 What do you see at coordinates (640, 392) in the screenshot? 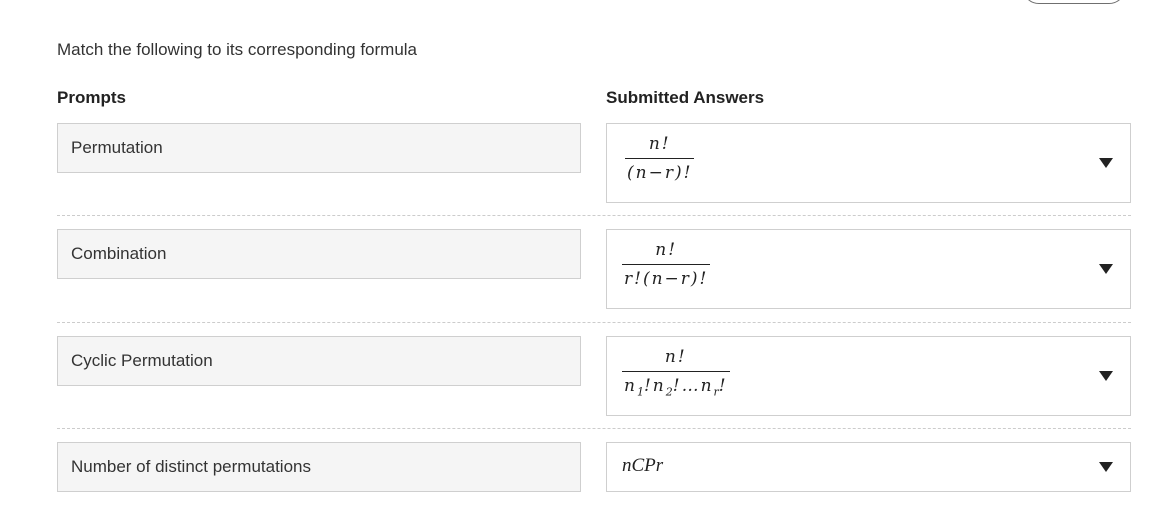
I see `formula-subscript: 1` at bounding box center [640, 392].